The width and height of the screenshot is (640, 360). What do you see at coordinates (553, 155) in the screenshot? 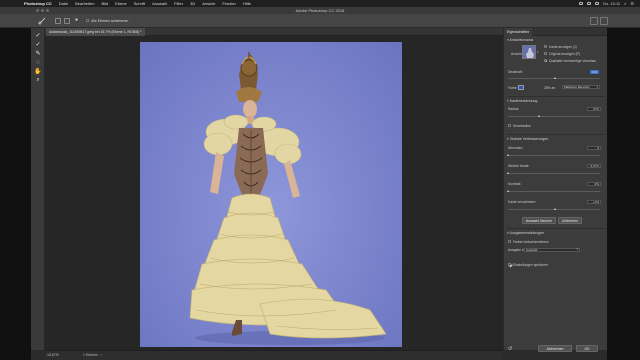
I see `smooth-slider` at bounding box center [553, 155].